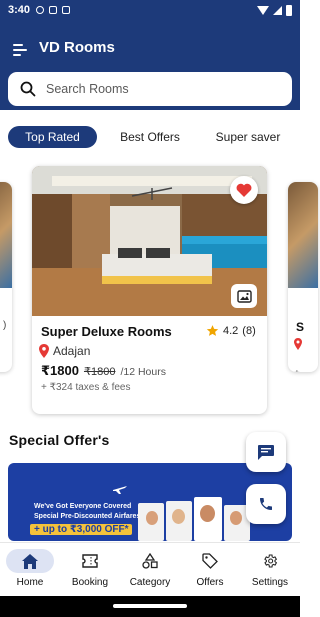  I want to click on nav-label: Home, so click(30, 582).